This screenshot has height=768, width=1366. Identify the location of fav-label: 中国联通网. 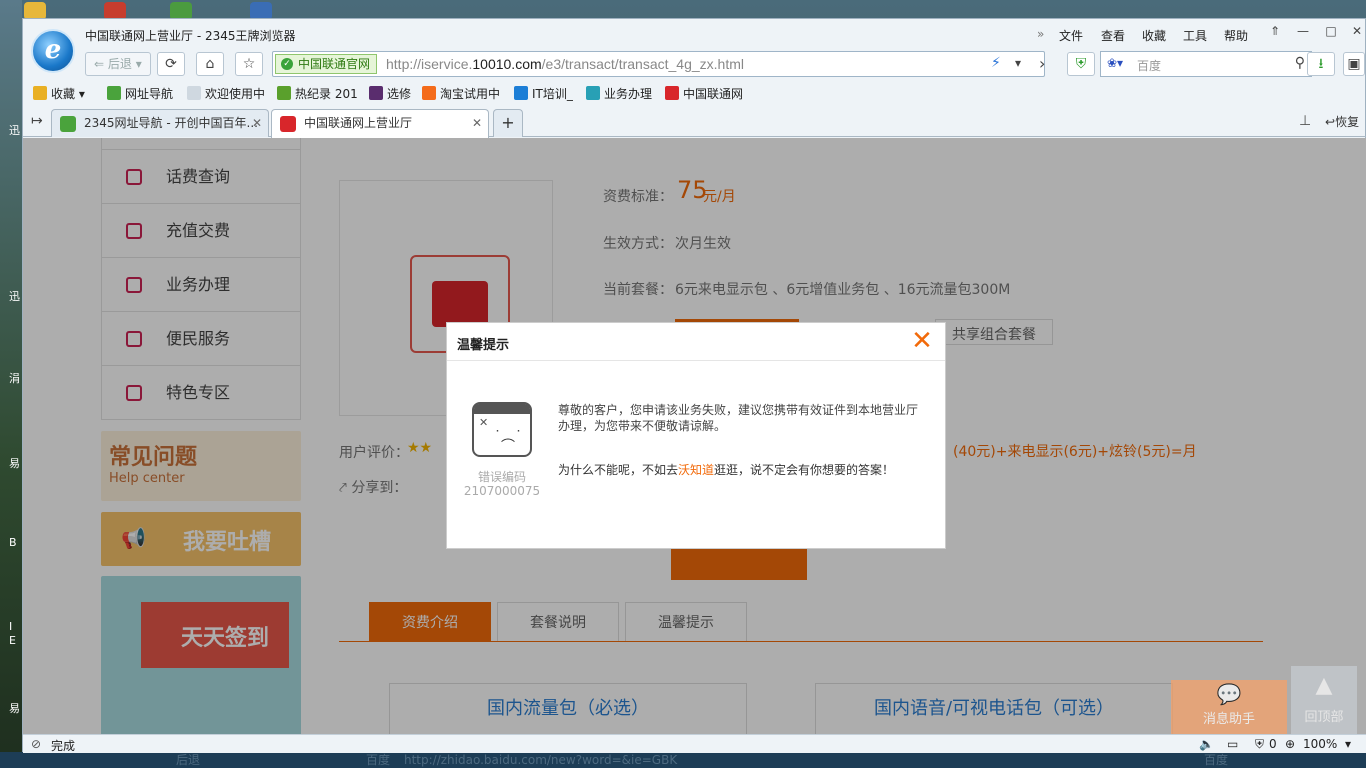
(713, 94).